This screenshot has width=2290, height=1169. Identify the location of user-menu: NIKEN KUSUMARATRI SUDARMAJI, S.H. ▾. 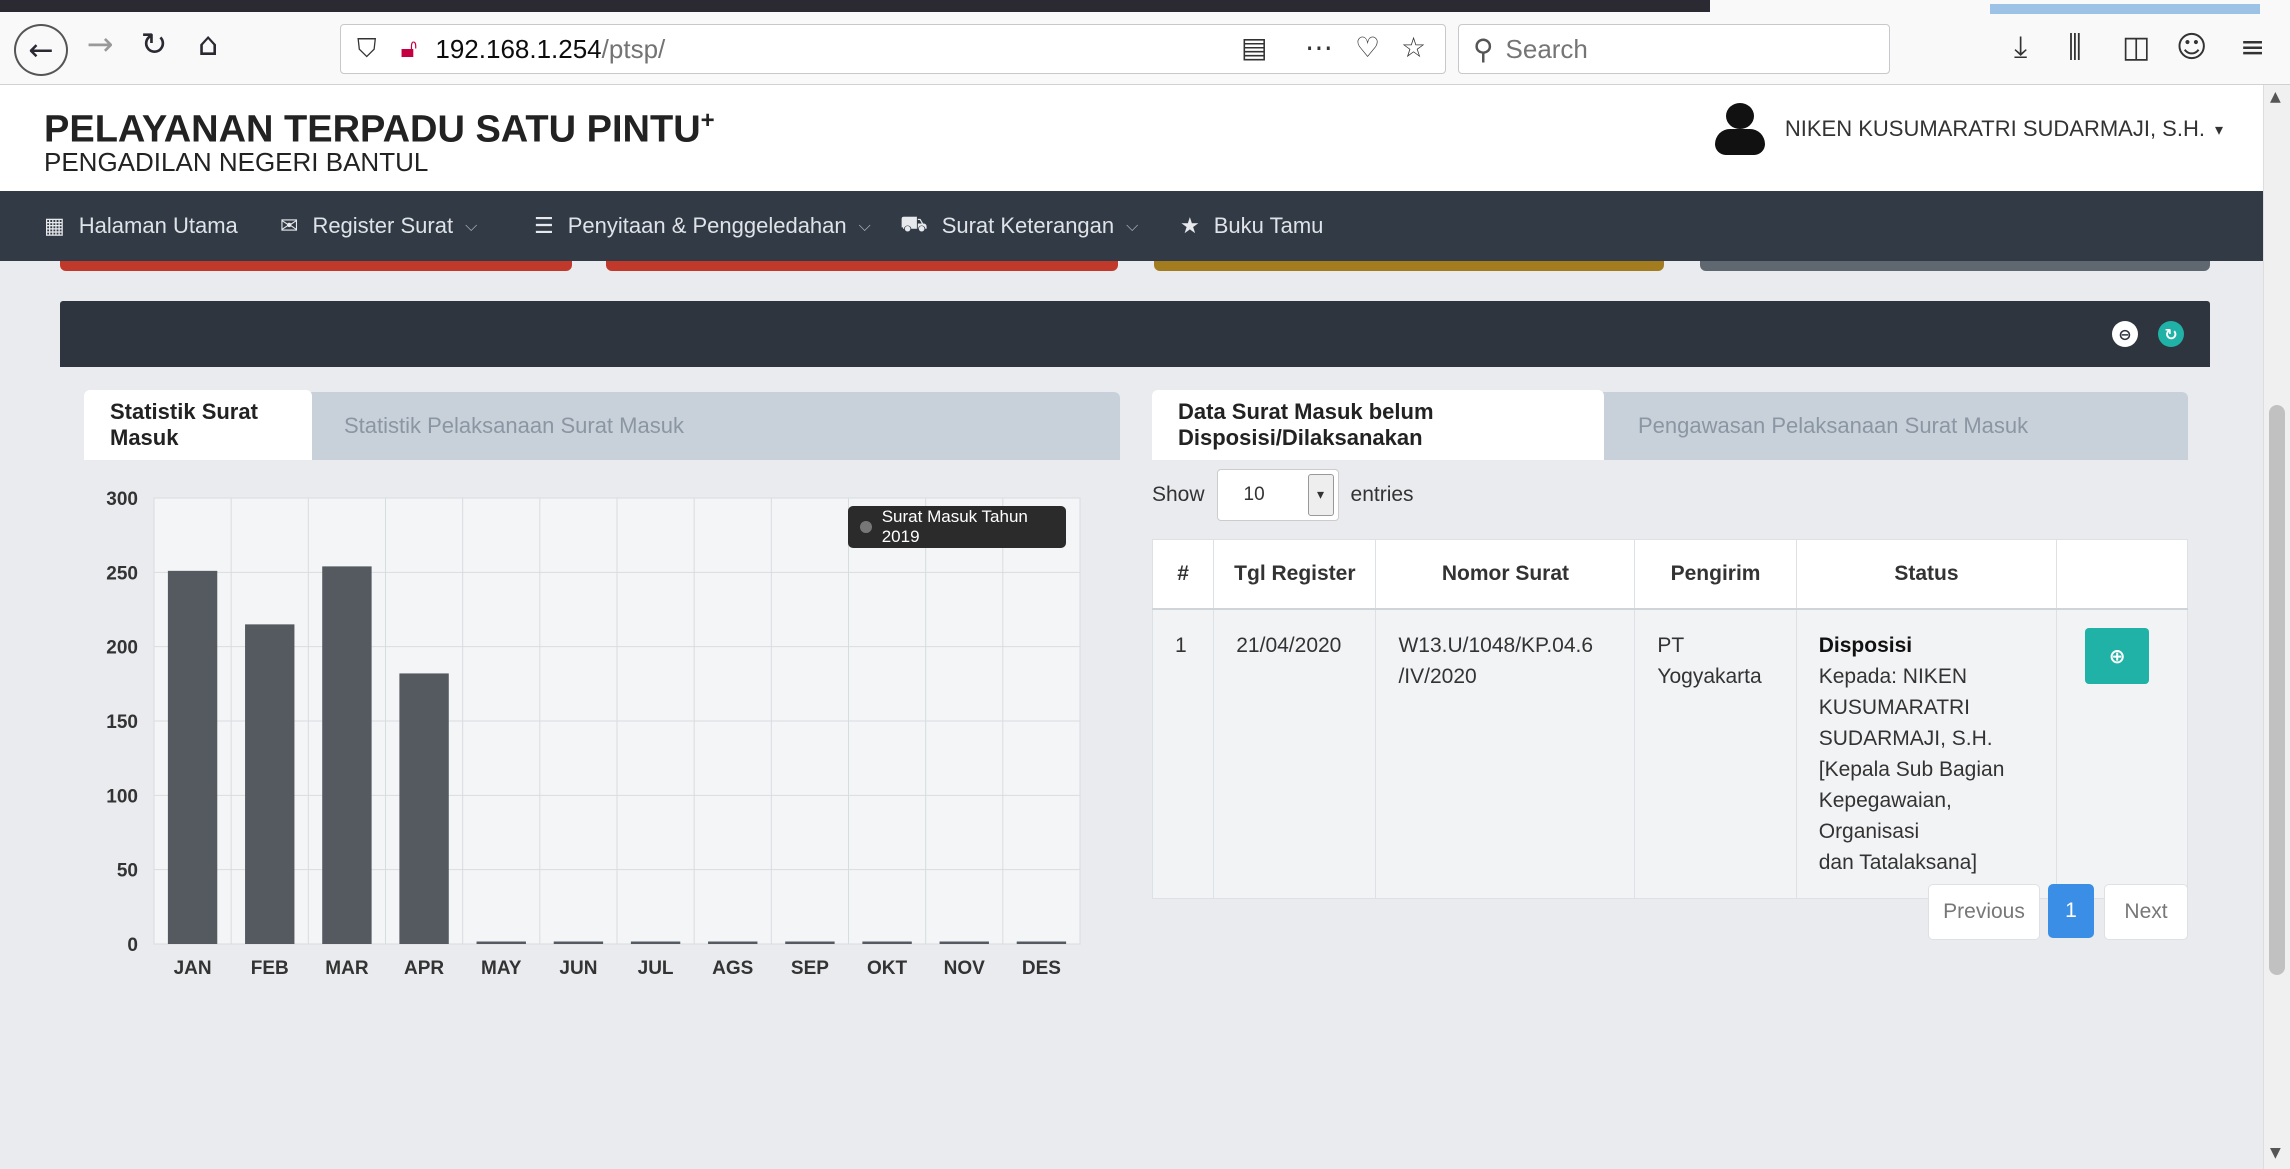
(1968, 129).